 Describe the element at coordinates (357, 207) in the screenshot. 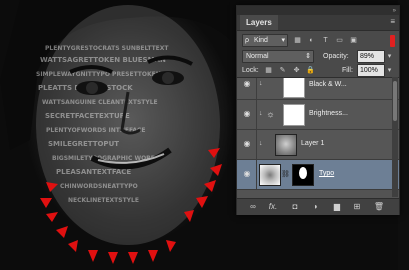

I see `new-layer-icon: ⊞` at that location.